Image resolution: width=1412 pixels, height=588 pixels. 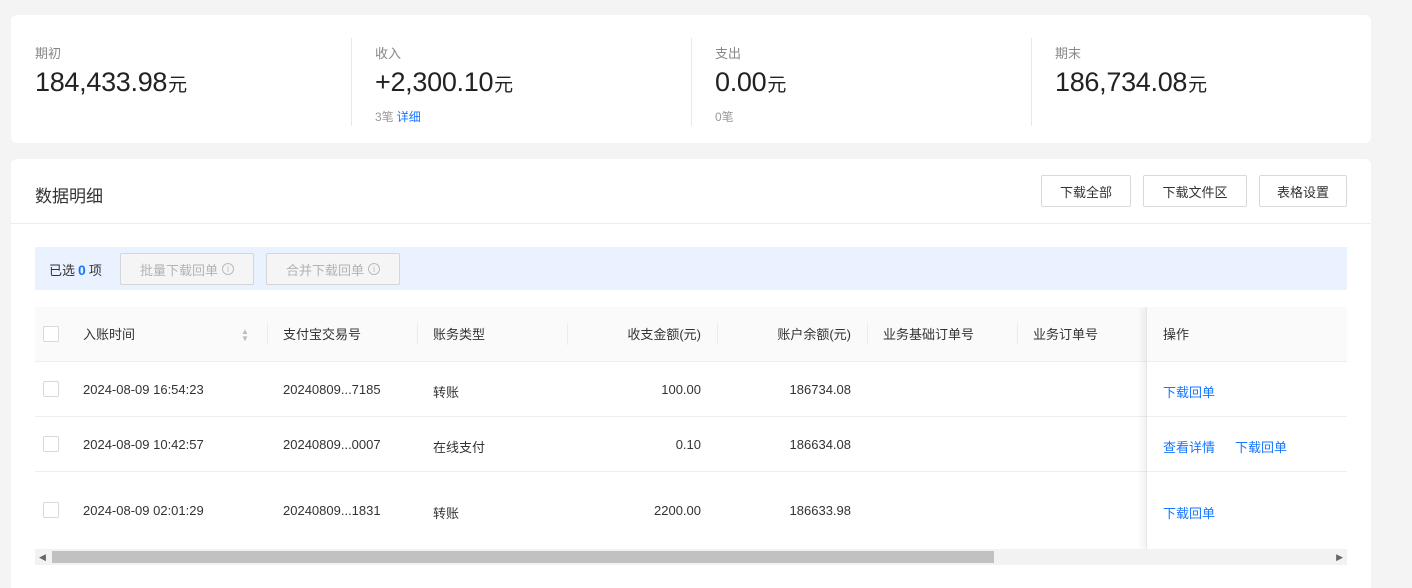 What do you see at coordinates (332, 510) in the screenshot?
I see `cell-trade-no: 20240809...1831` at bounding box center [332, 510].